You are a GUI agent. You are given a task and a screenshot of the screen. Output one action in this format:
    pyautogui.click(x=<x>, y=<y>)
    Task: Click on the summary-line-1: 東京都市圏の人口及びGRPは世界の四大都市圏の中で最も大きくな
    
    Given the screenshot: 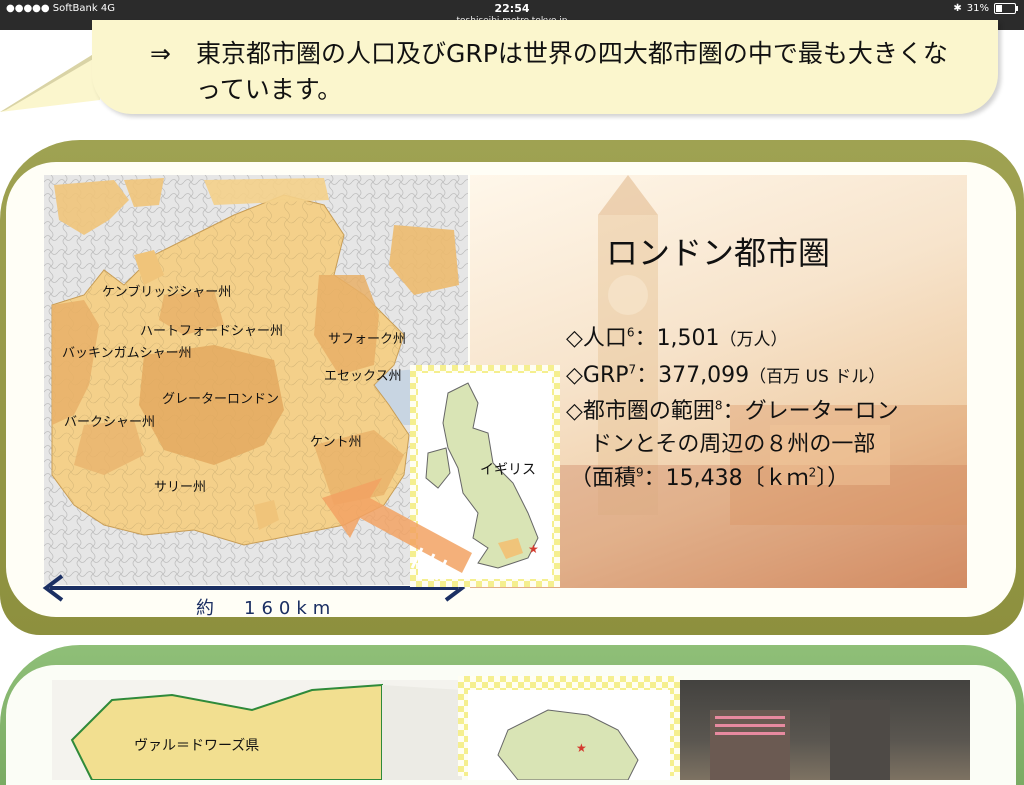 What is the action you would take?
    pyautogui.click(x=572, y=53)
    